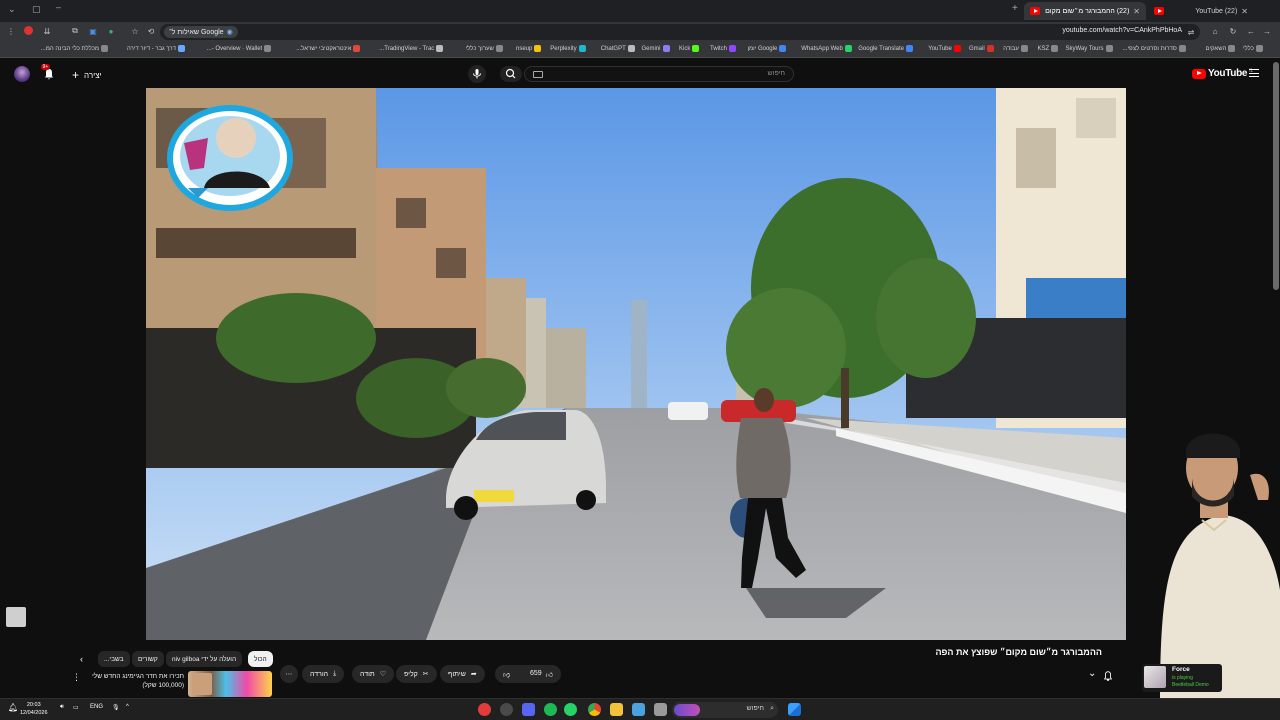  Describe the element at coordinates (506, 709) in the screenshot. I see `obs-icon` at that location.